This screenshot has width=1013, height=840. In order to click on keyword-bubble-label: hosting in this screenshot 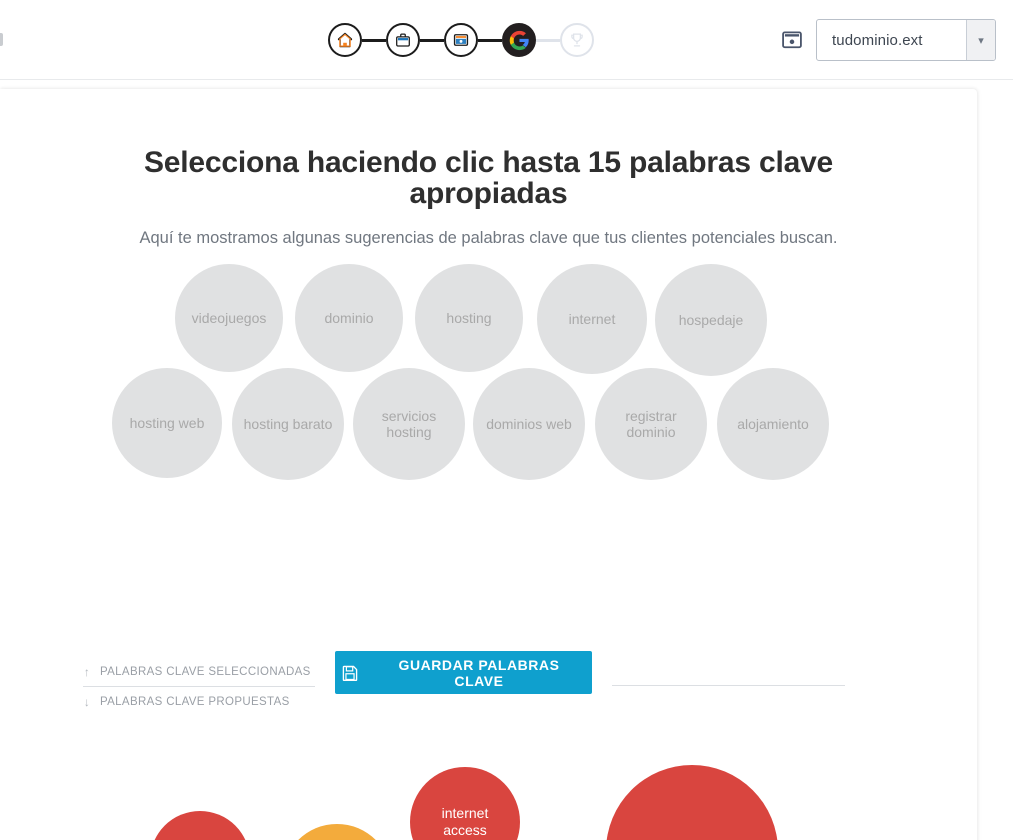, I will do `click(469, 317)`.